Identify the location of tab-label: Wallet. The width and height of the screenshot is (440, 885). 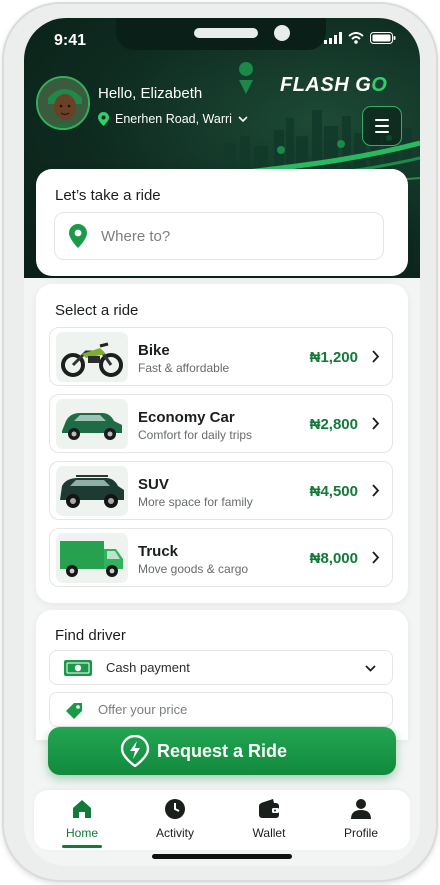
(269, 833).